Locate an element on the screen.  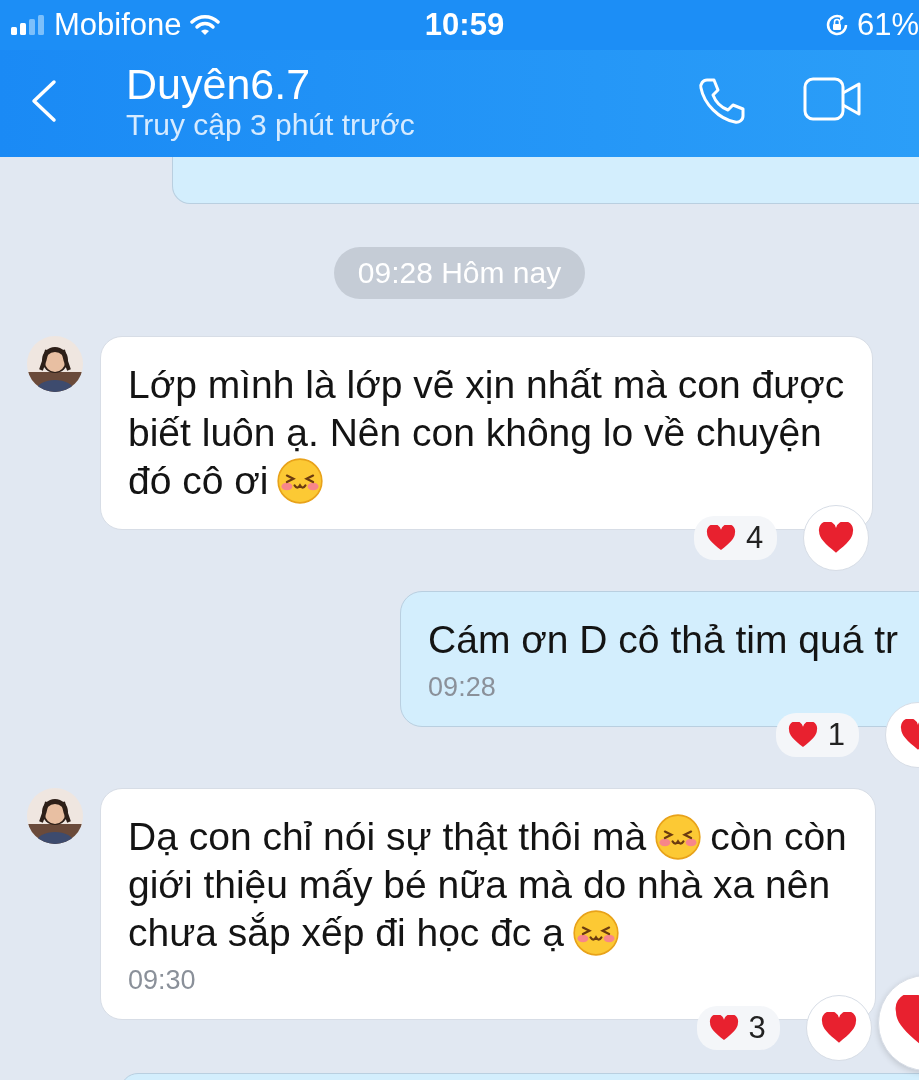
date-separator: 09:28 Hôm nay is located at coordinates (459, 273).